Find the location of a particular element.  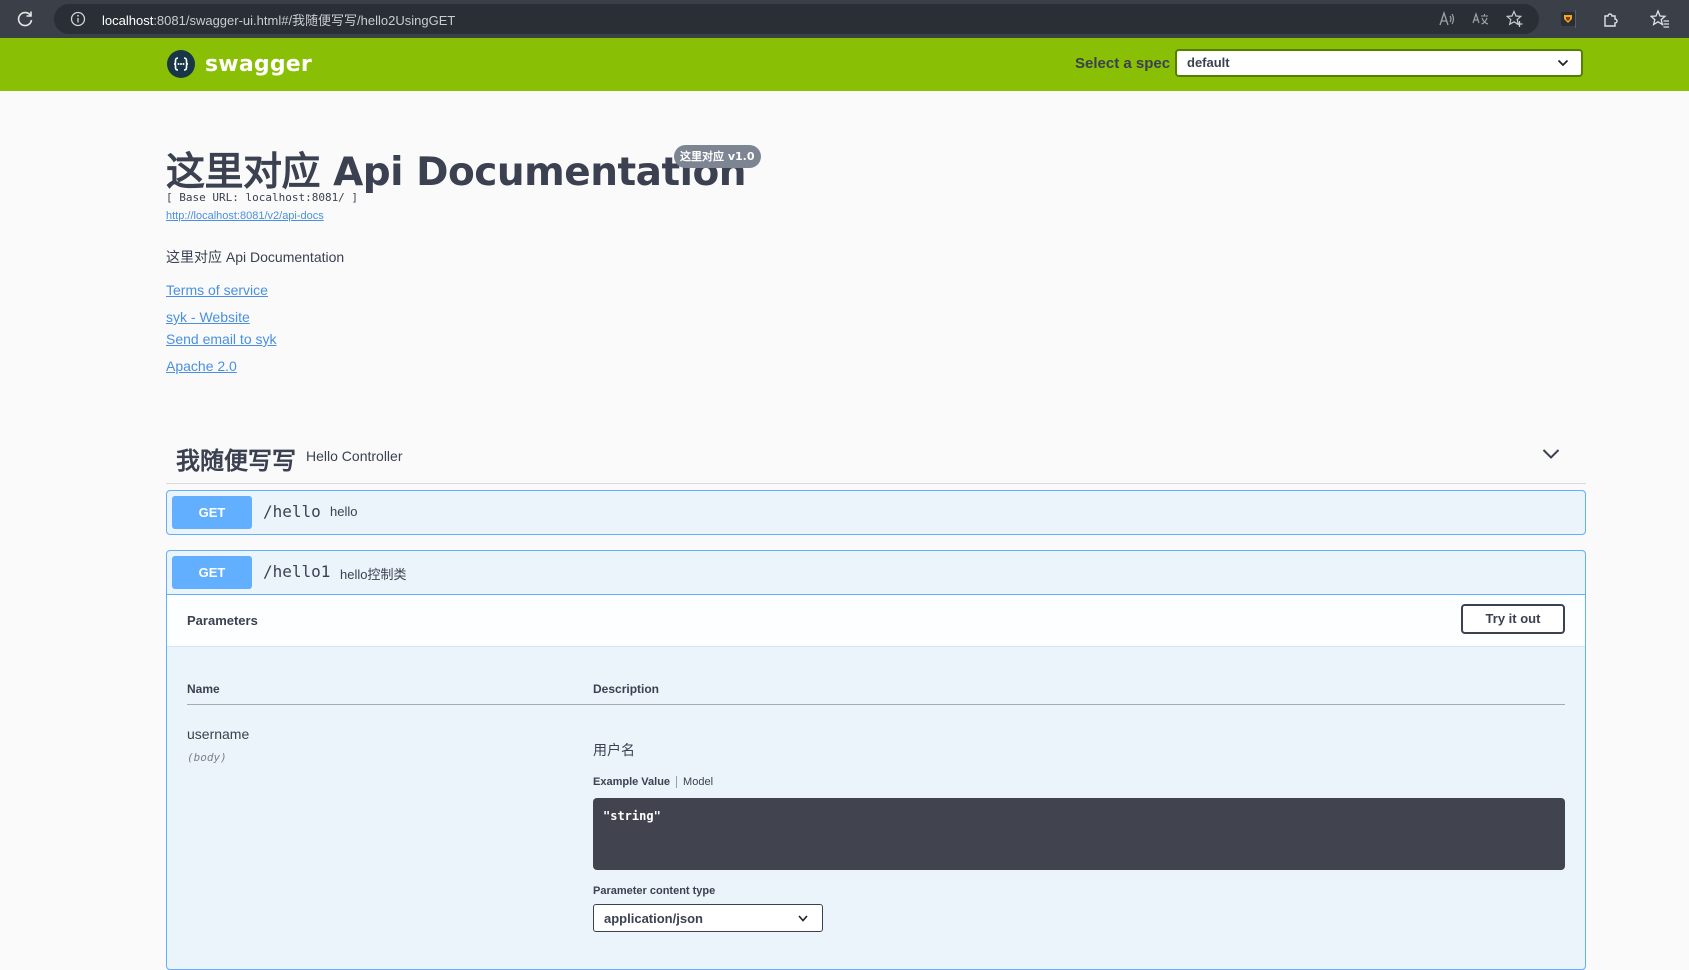

parameter-name: username is located at coordinates (218, 734).